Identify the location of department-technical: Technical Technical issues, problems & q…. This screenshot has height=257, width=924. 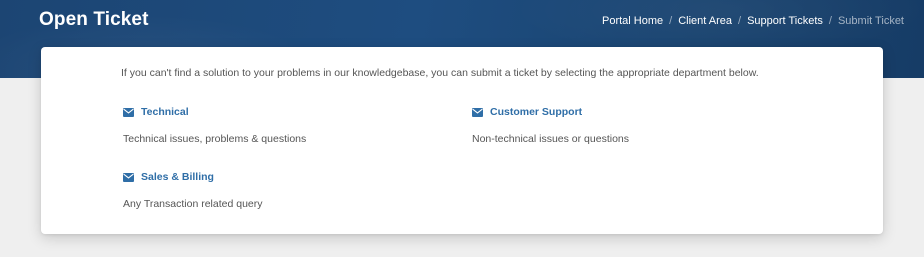
(283, 125).